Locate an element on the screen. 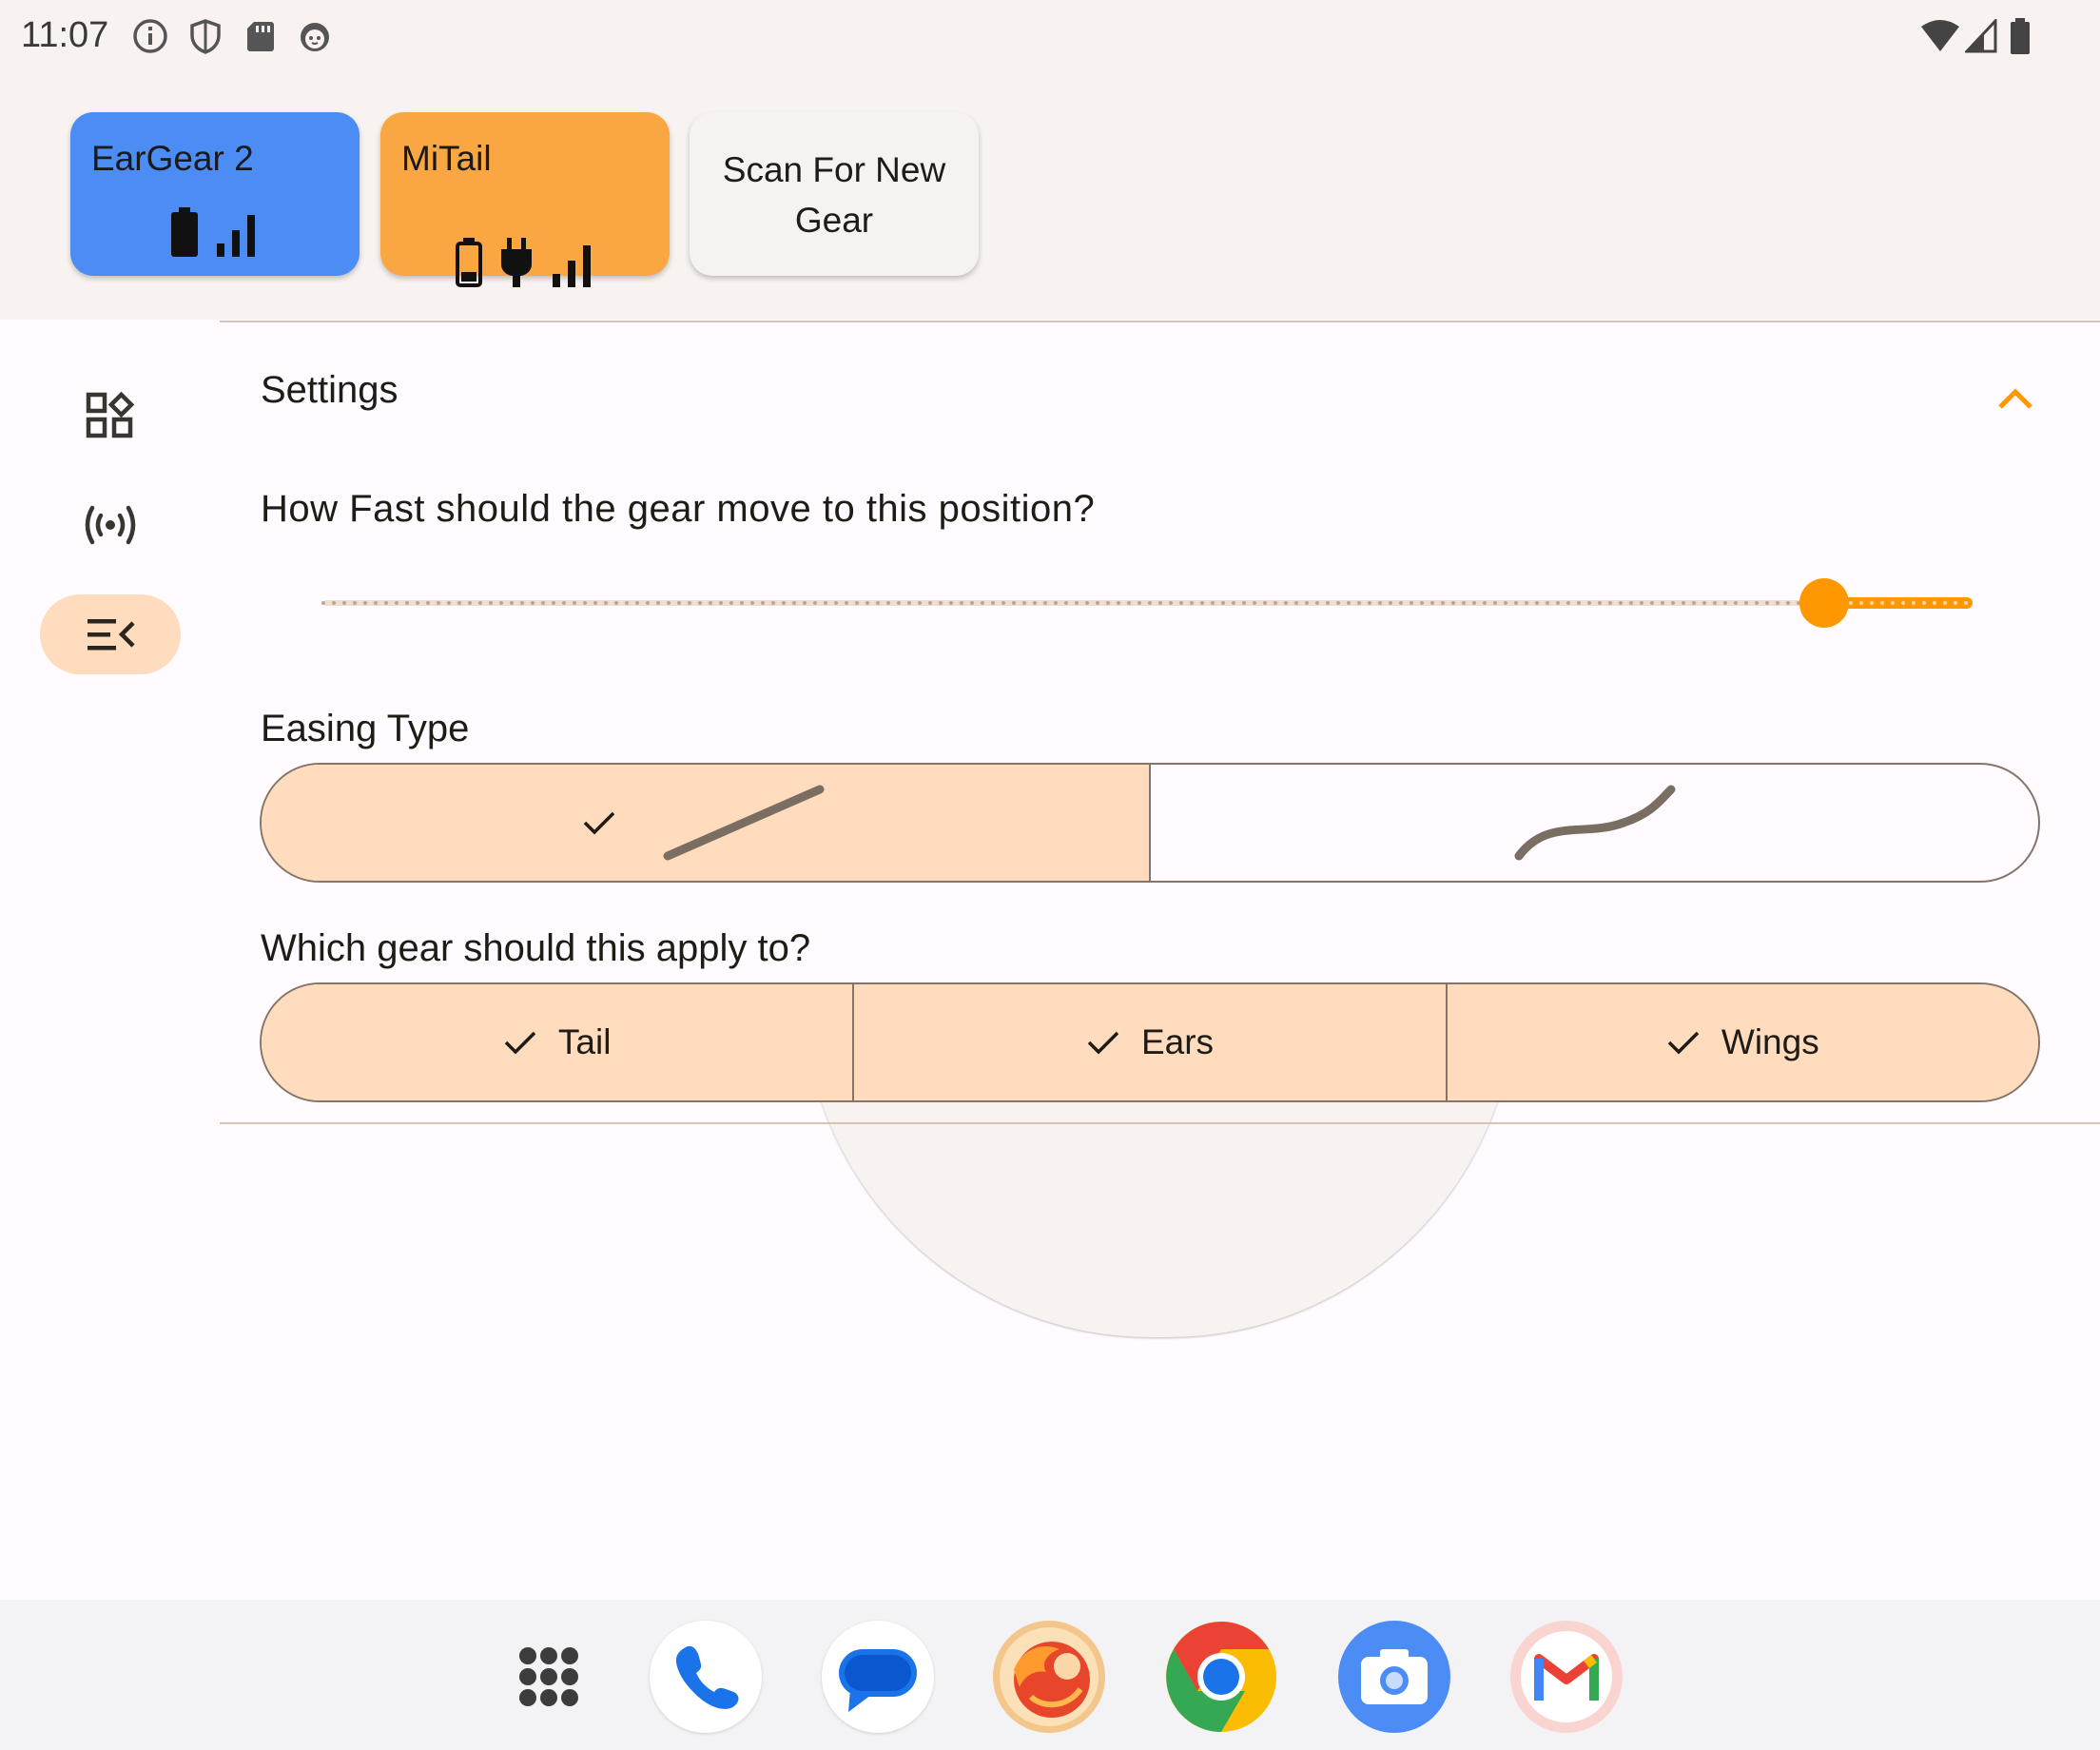  easing-type-selector is located at coordinates (1150, 823).